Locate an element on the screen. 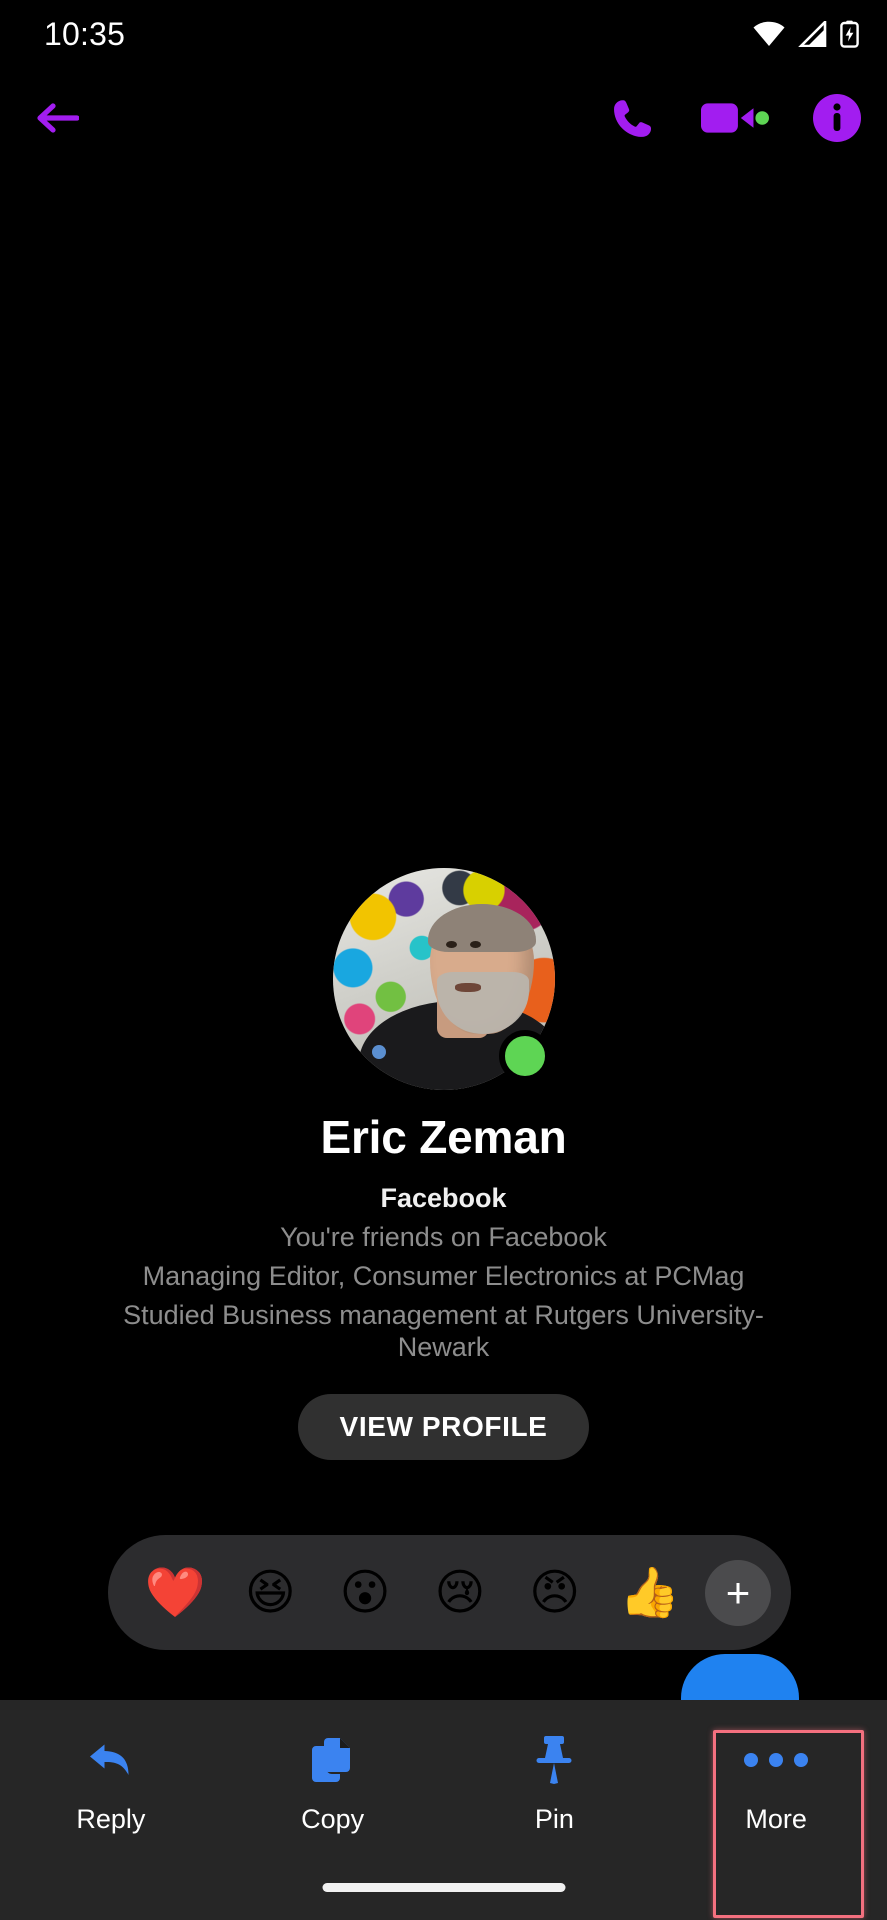 This screenshot has width=887, height=1920. wifi-icon is located at coordinates (769, 33).